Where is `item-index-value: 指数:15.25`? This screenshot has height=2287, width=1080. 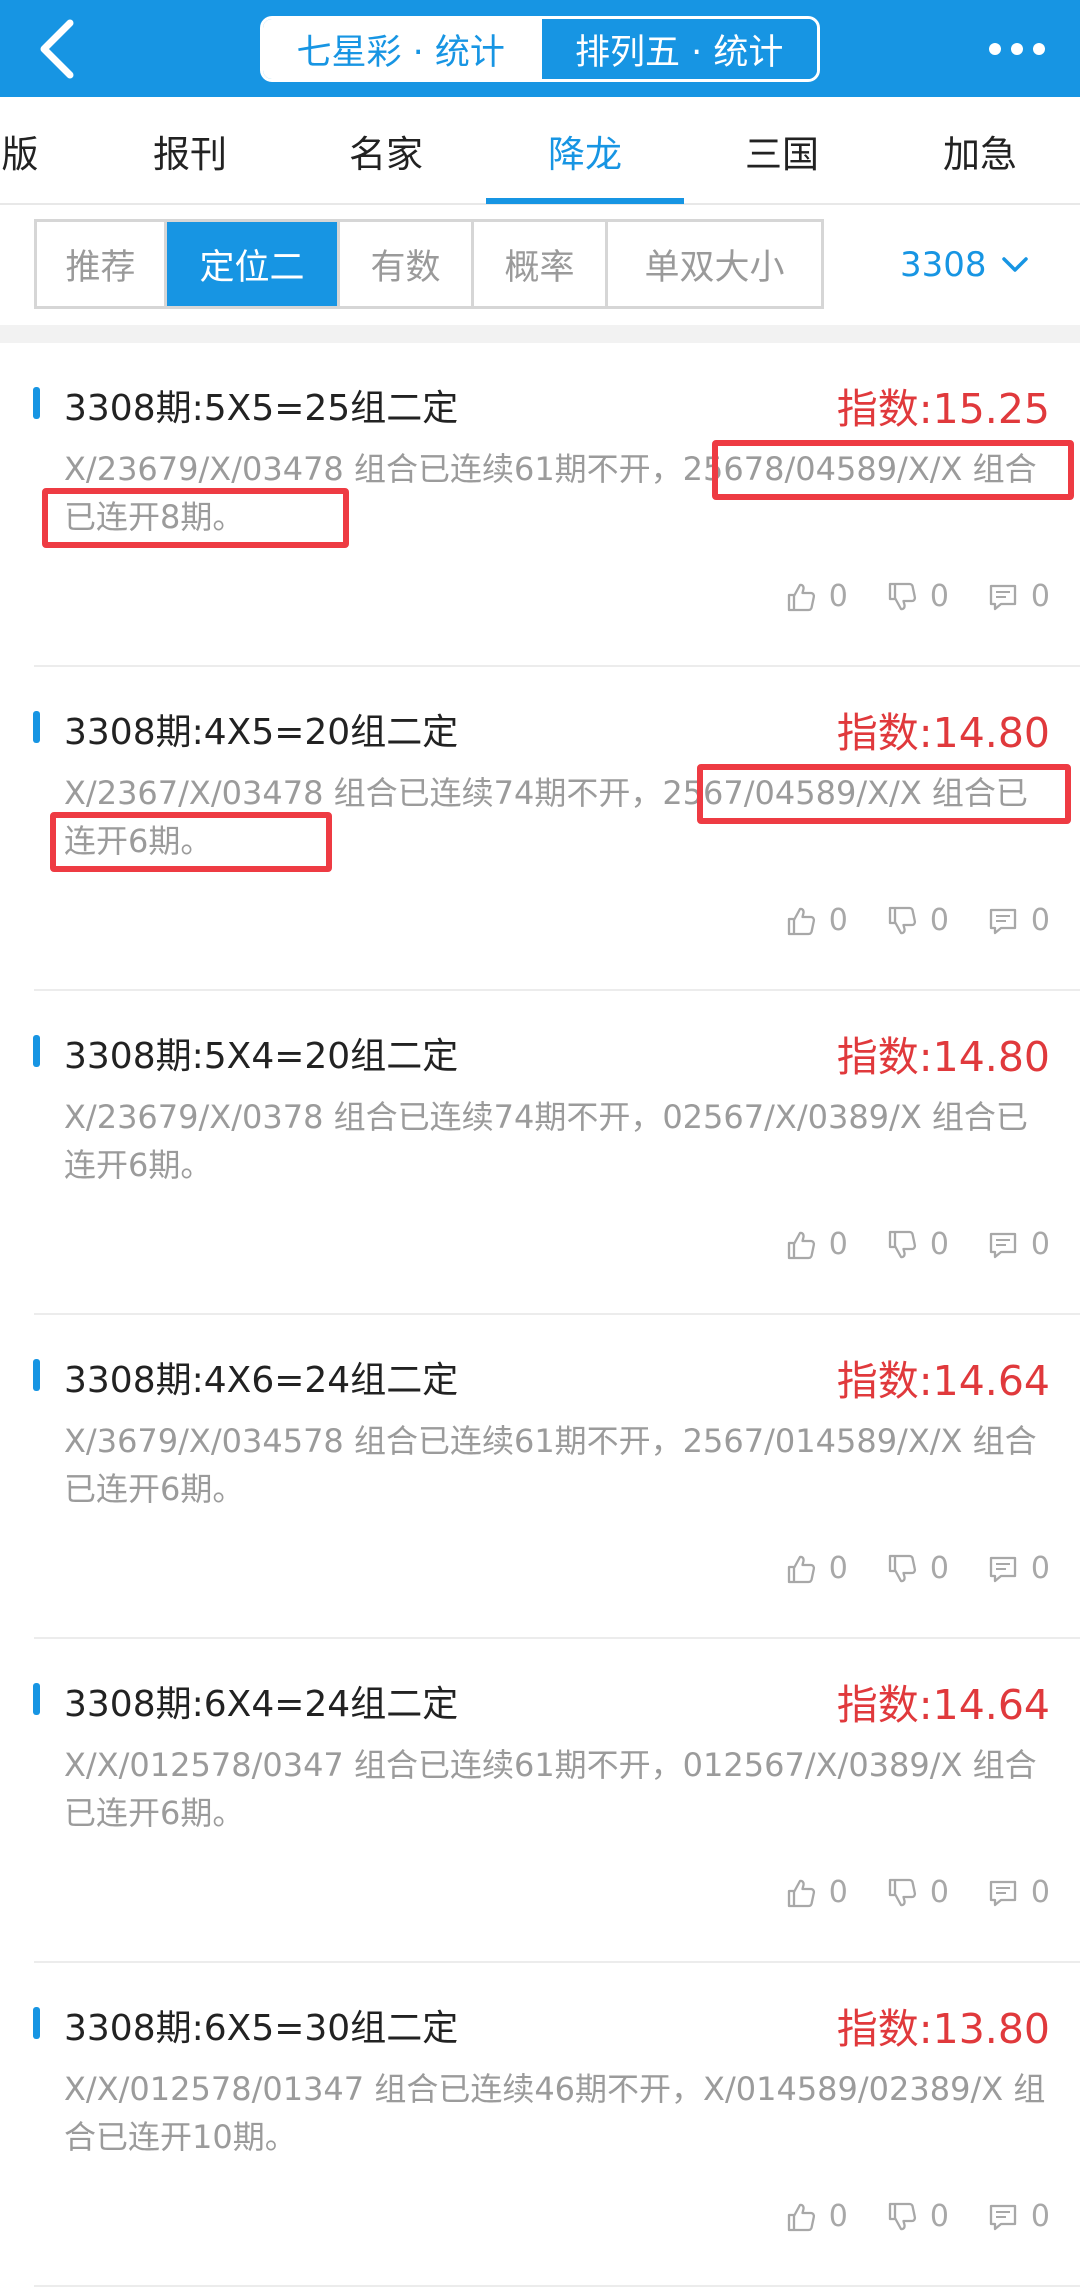 item-index-value: 指数:15.25 is located at coordinates (943, 409).